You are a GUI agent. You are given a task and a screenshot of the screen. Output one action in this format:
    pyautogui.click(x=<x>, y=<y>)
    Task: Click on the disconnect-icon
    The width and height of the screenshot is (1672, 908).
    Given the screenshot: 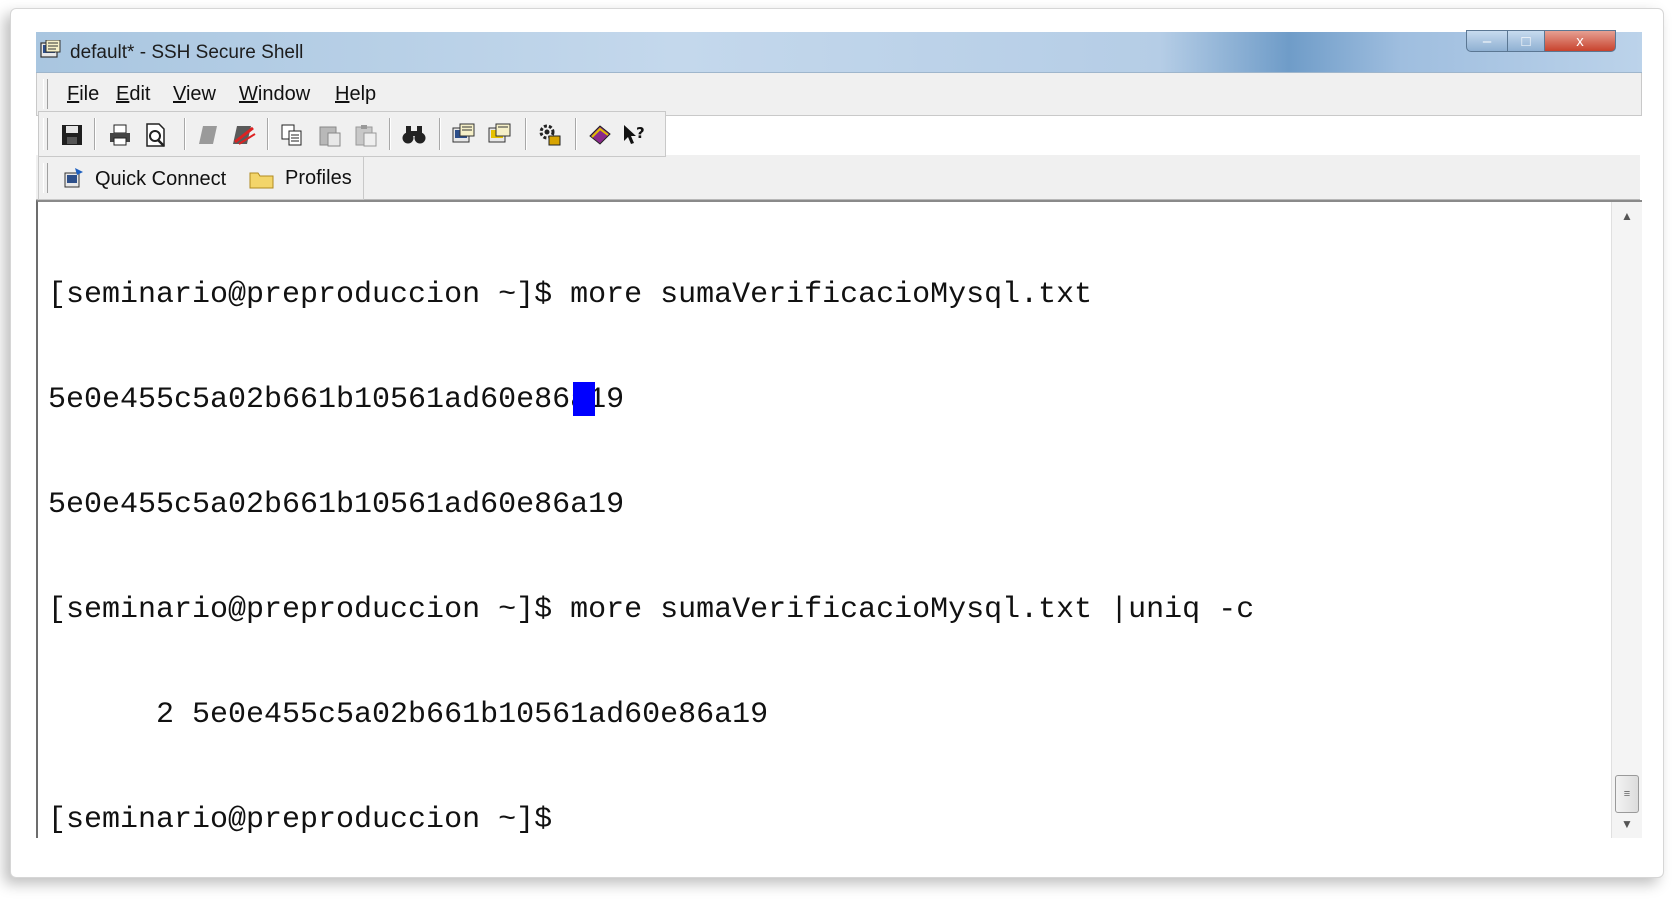 What is the action you would take?
    pyautogui.click(x=210, y=135)
    